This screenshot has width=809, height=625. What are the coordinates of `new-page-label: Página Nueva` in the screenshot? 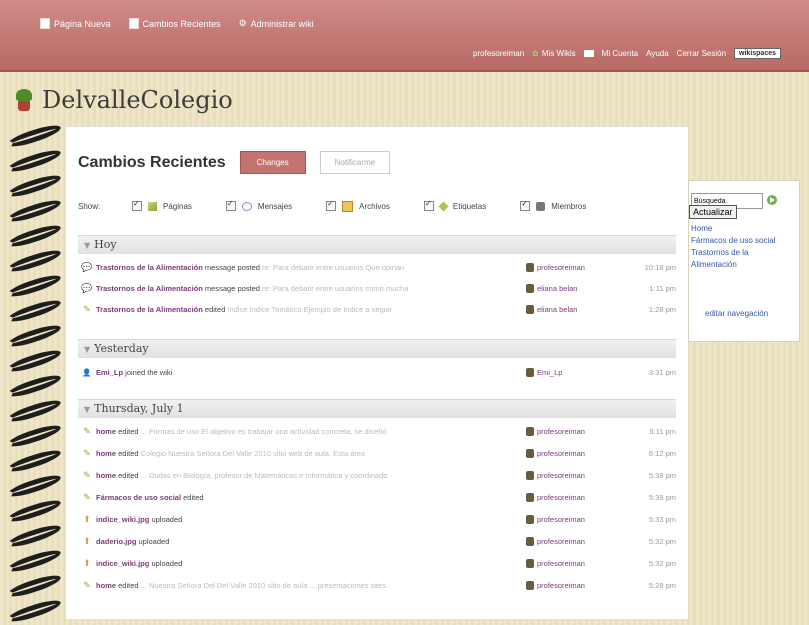 It's located at (82, 23).